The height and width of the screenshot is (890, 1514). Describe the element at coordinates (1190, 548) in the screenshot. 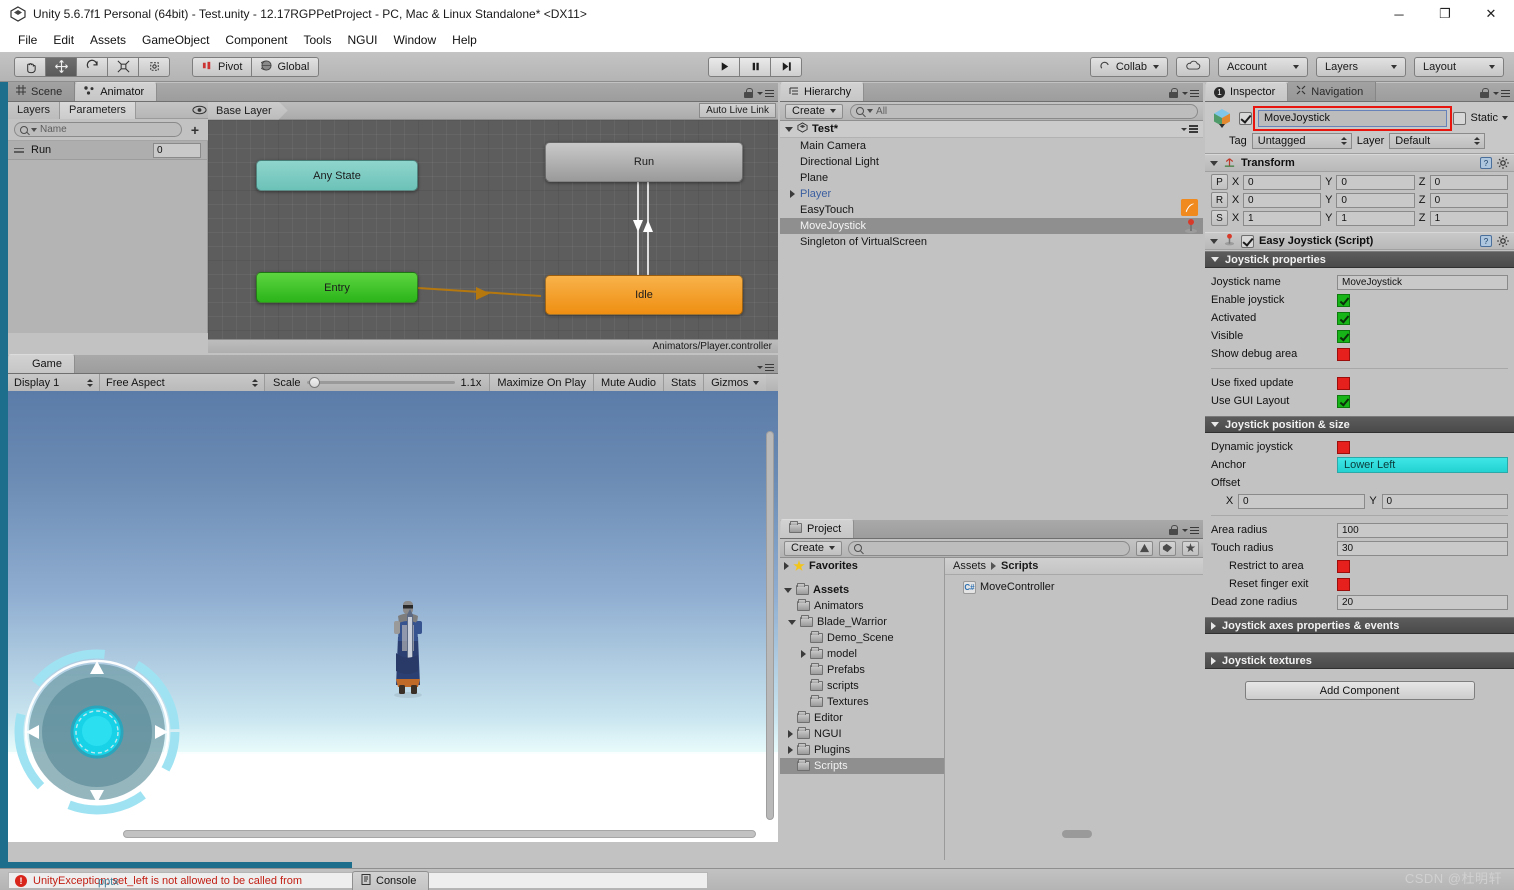

I see `favorites-star-icon` at that location.